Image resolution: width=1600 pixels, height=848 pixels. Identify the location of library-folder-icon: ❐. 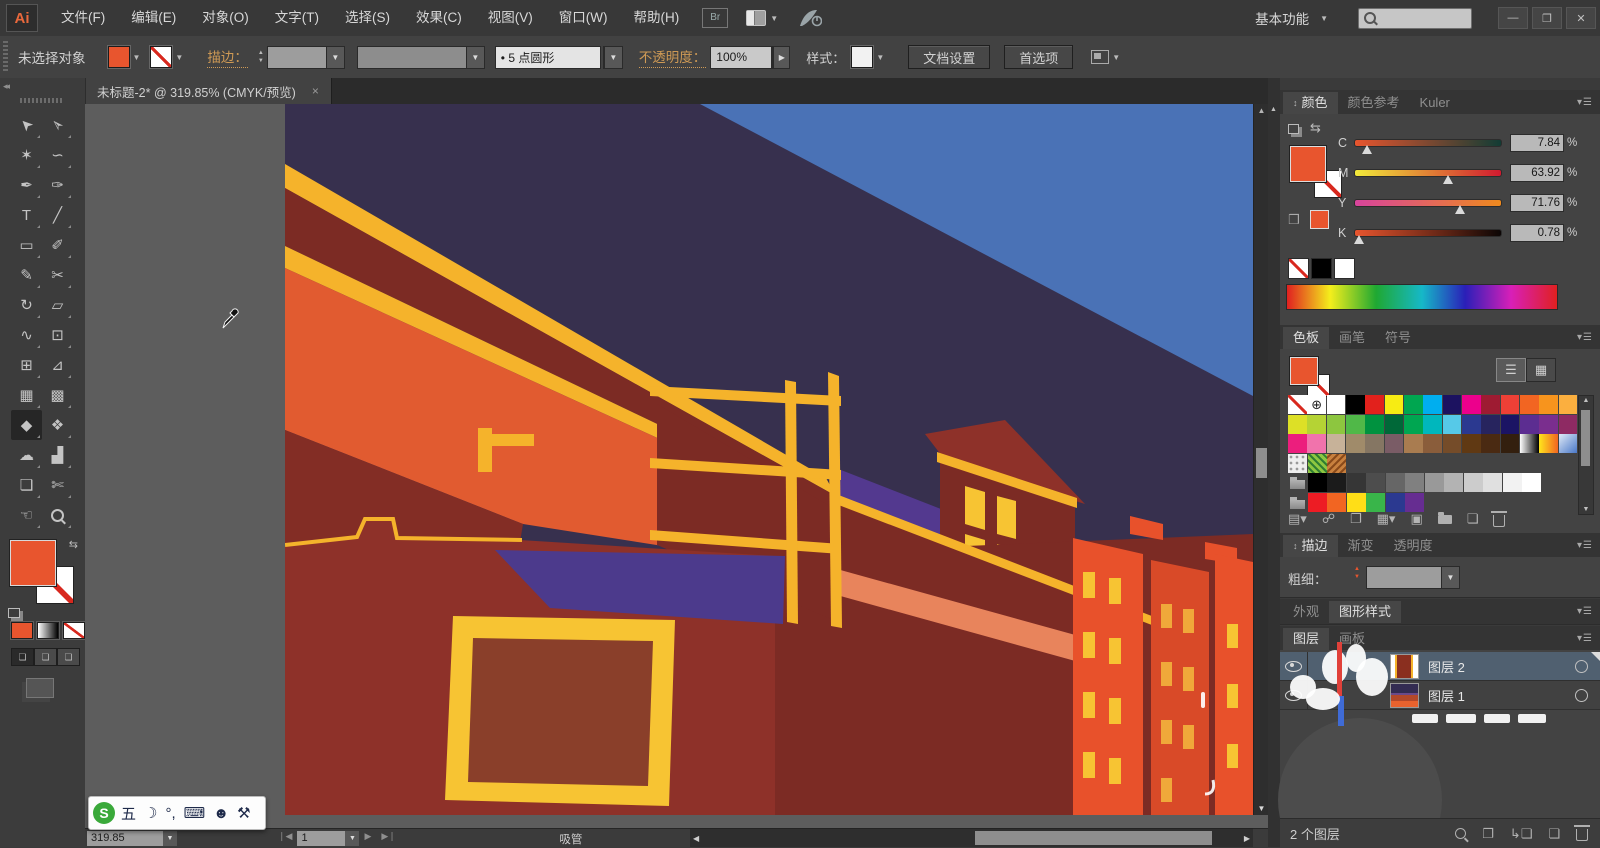
(1356, 519).